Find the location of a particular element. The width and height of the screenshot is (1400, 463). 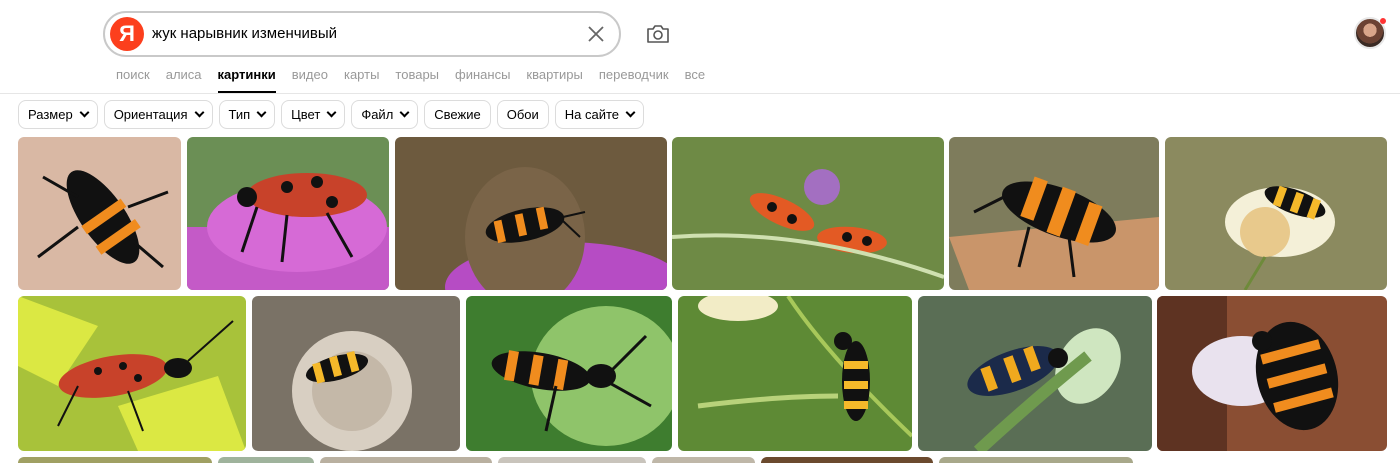

filter-label: Обои is located at coordinates (522, 114).